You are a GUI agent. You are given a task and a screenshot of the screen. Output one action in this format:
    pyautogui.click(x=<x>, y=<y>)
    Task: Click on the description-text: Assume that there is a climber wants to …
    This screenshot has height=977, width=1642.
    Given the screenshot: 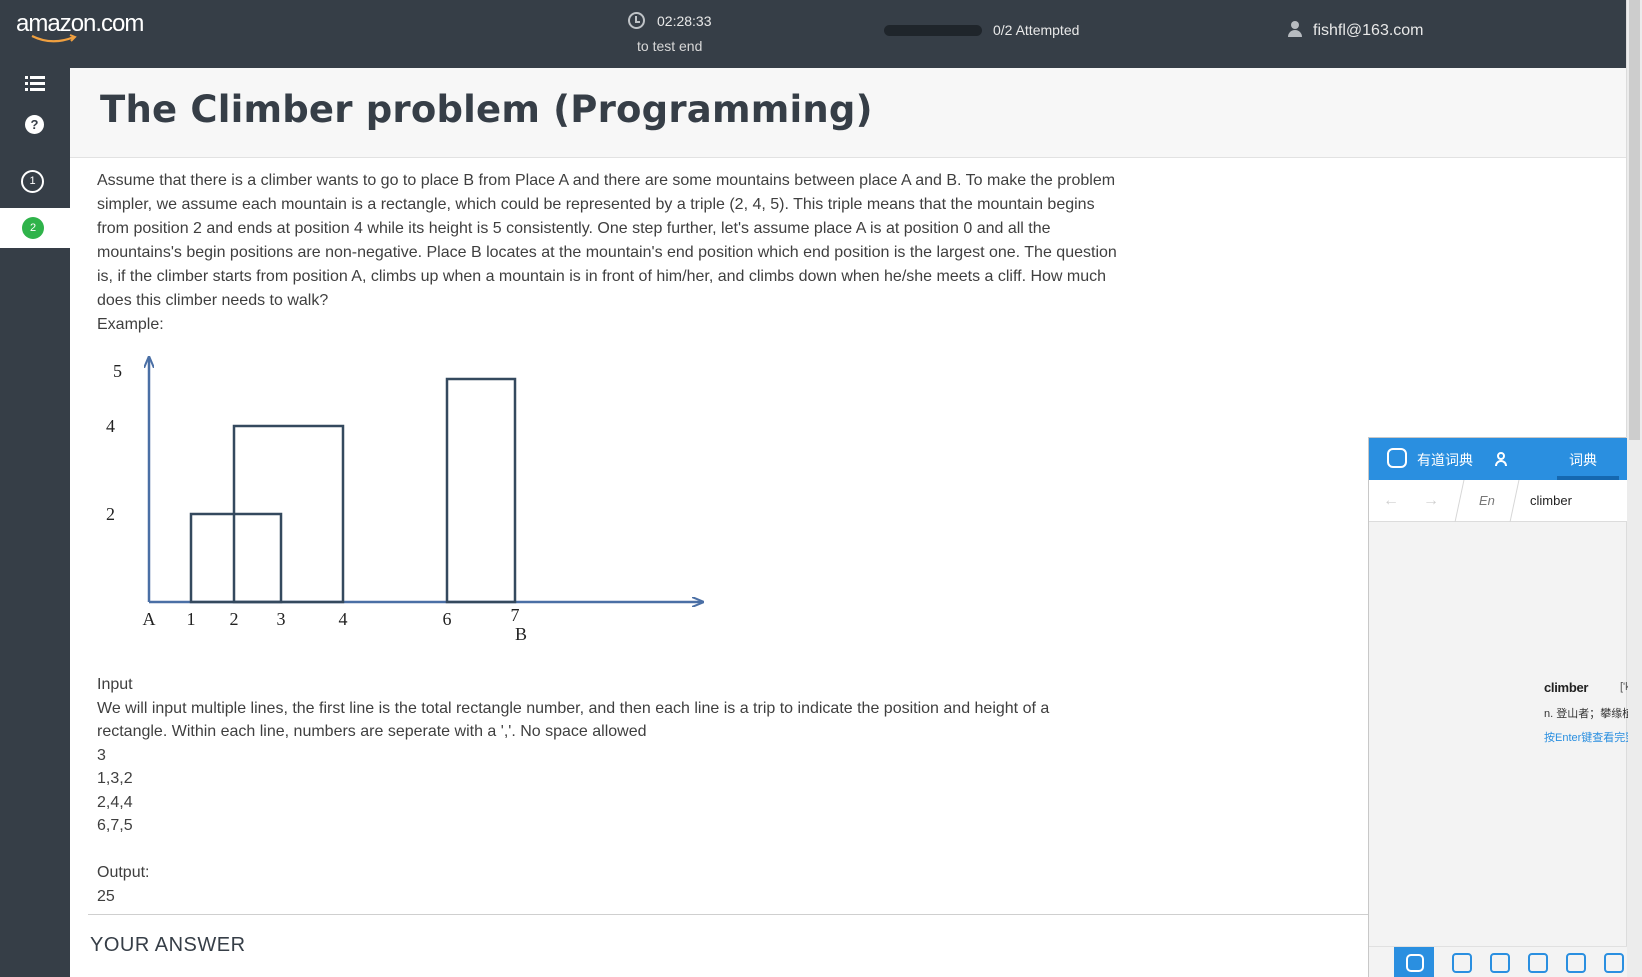 What is the action you would take?
    pyautogui.click(x=607, y=240)
    